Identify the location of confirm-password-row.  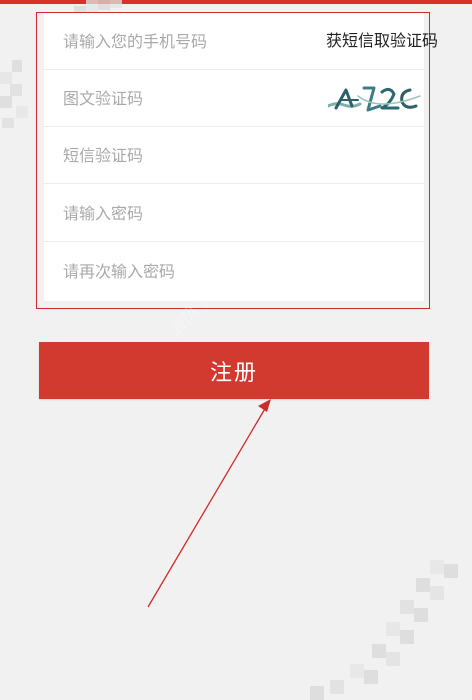
(234, 271).